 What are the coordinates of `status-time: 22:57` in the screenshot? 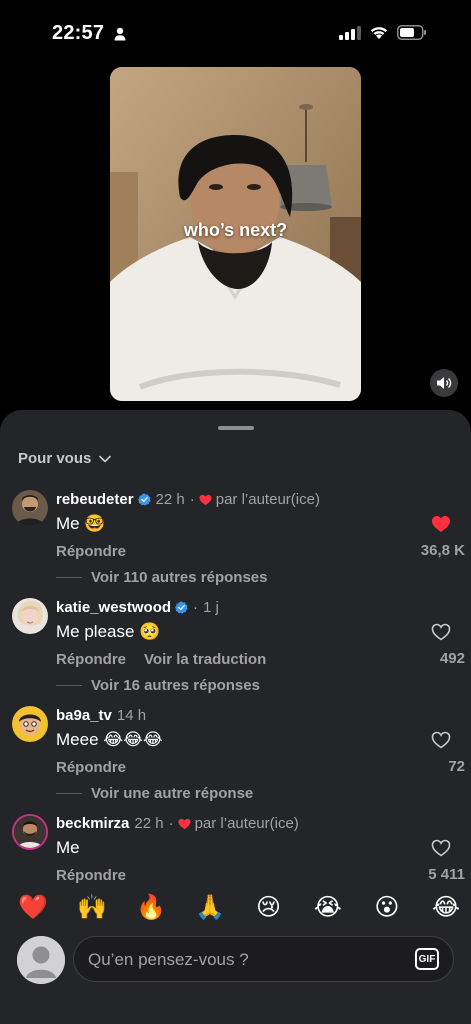 It's located at (78, 33).